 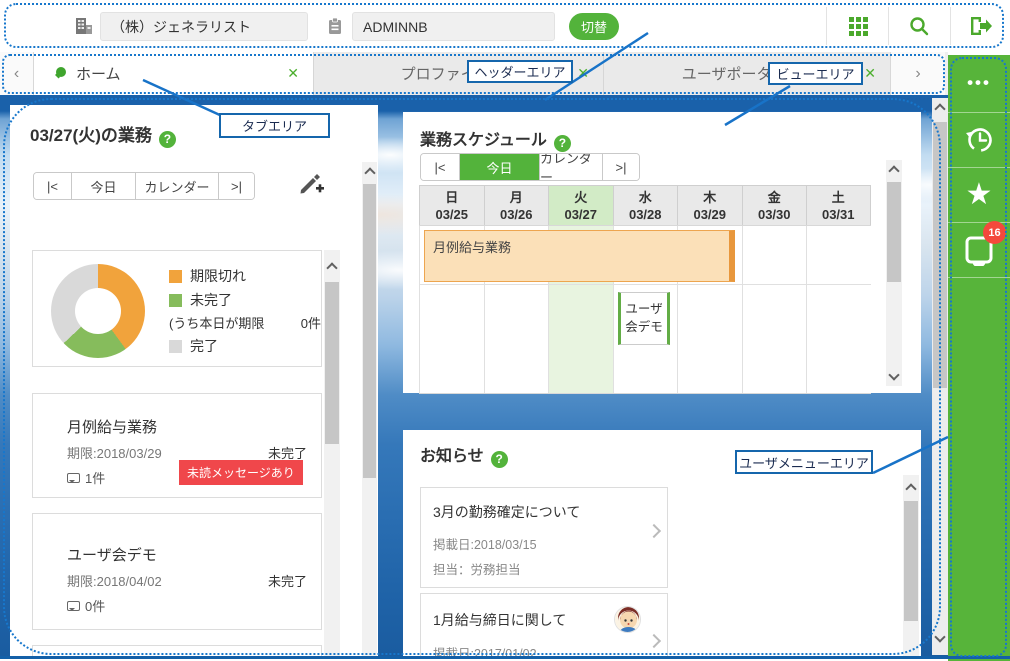 What do you see at coordinates (919, 26) in the screenshot?
I see `search-icon` at bounding box center [919, 26].